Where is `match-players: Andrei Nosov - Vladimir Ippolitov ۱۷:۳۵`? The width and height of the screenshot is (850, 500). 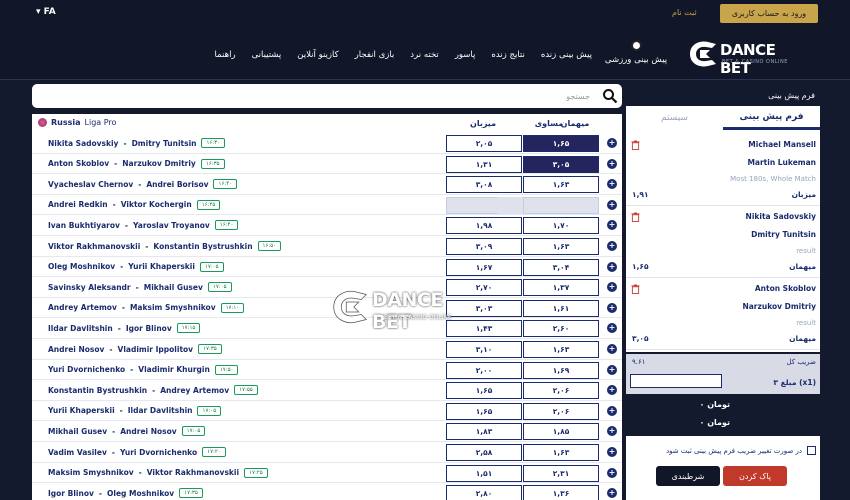
match-players: Andrei Nosov - Vladimir Ippolitov ۱۷:۳۵ is located at coordinates (135, 349).